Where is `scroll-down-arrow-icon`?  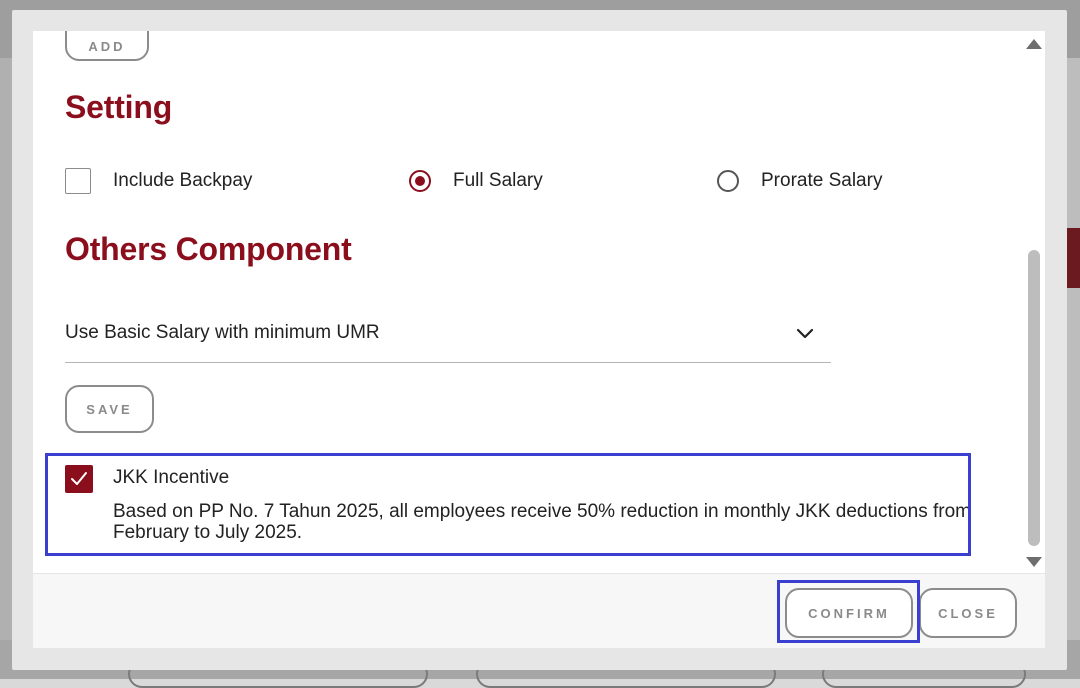 scroll-down-arrow-icon is located at coordinates (1034, 562).